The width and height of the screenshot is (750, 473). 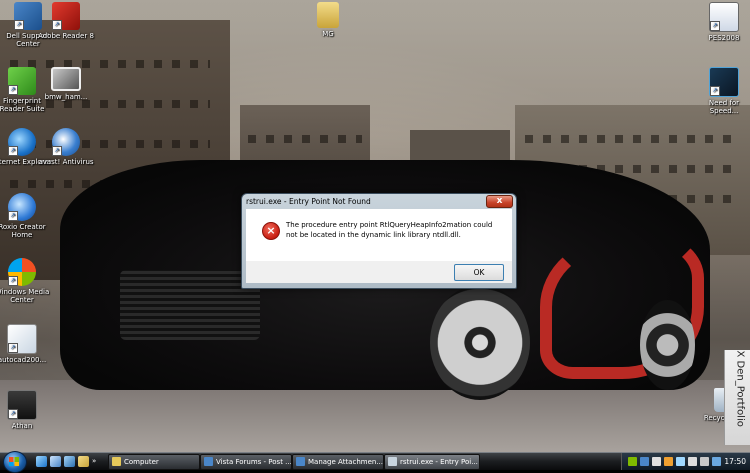 I want to click on gadget-text: X Den_Portfolio, so click(x=740, y=388).